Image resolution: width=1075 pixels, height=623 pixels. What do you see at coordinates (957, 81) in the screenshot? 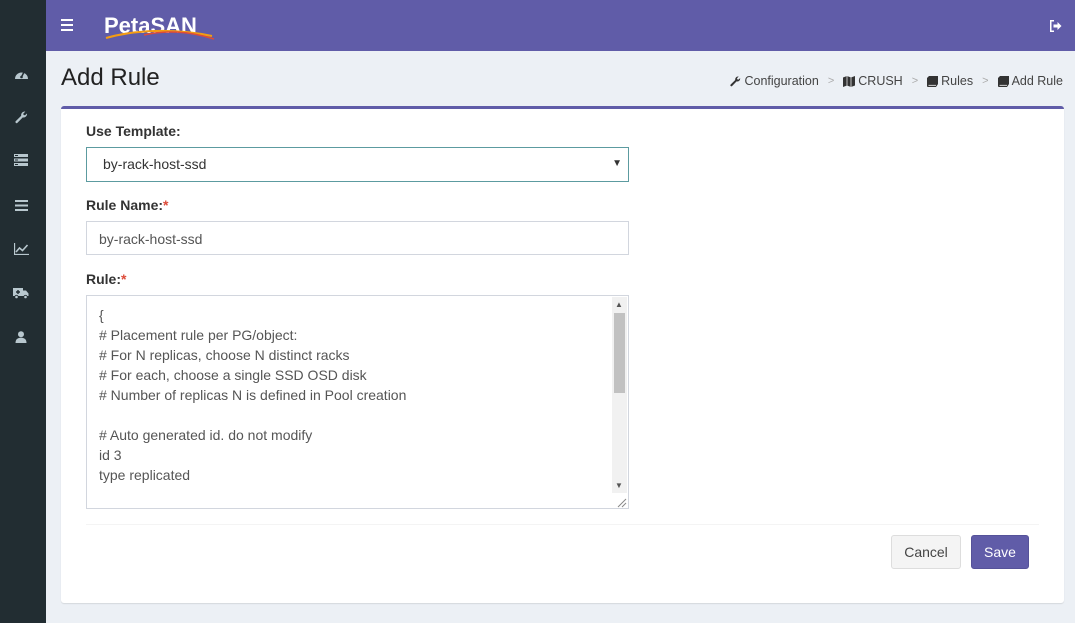
I see `breadcrumb-label: Rules` at bounding box center [957, 81].